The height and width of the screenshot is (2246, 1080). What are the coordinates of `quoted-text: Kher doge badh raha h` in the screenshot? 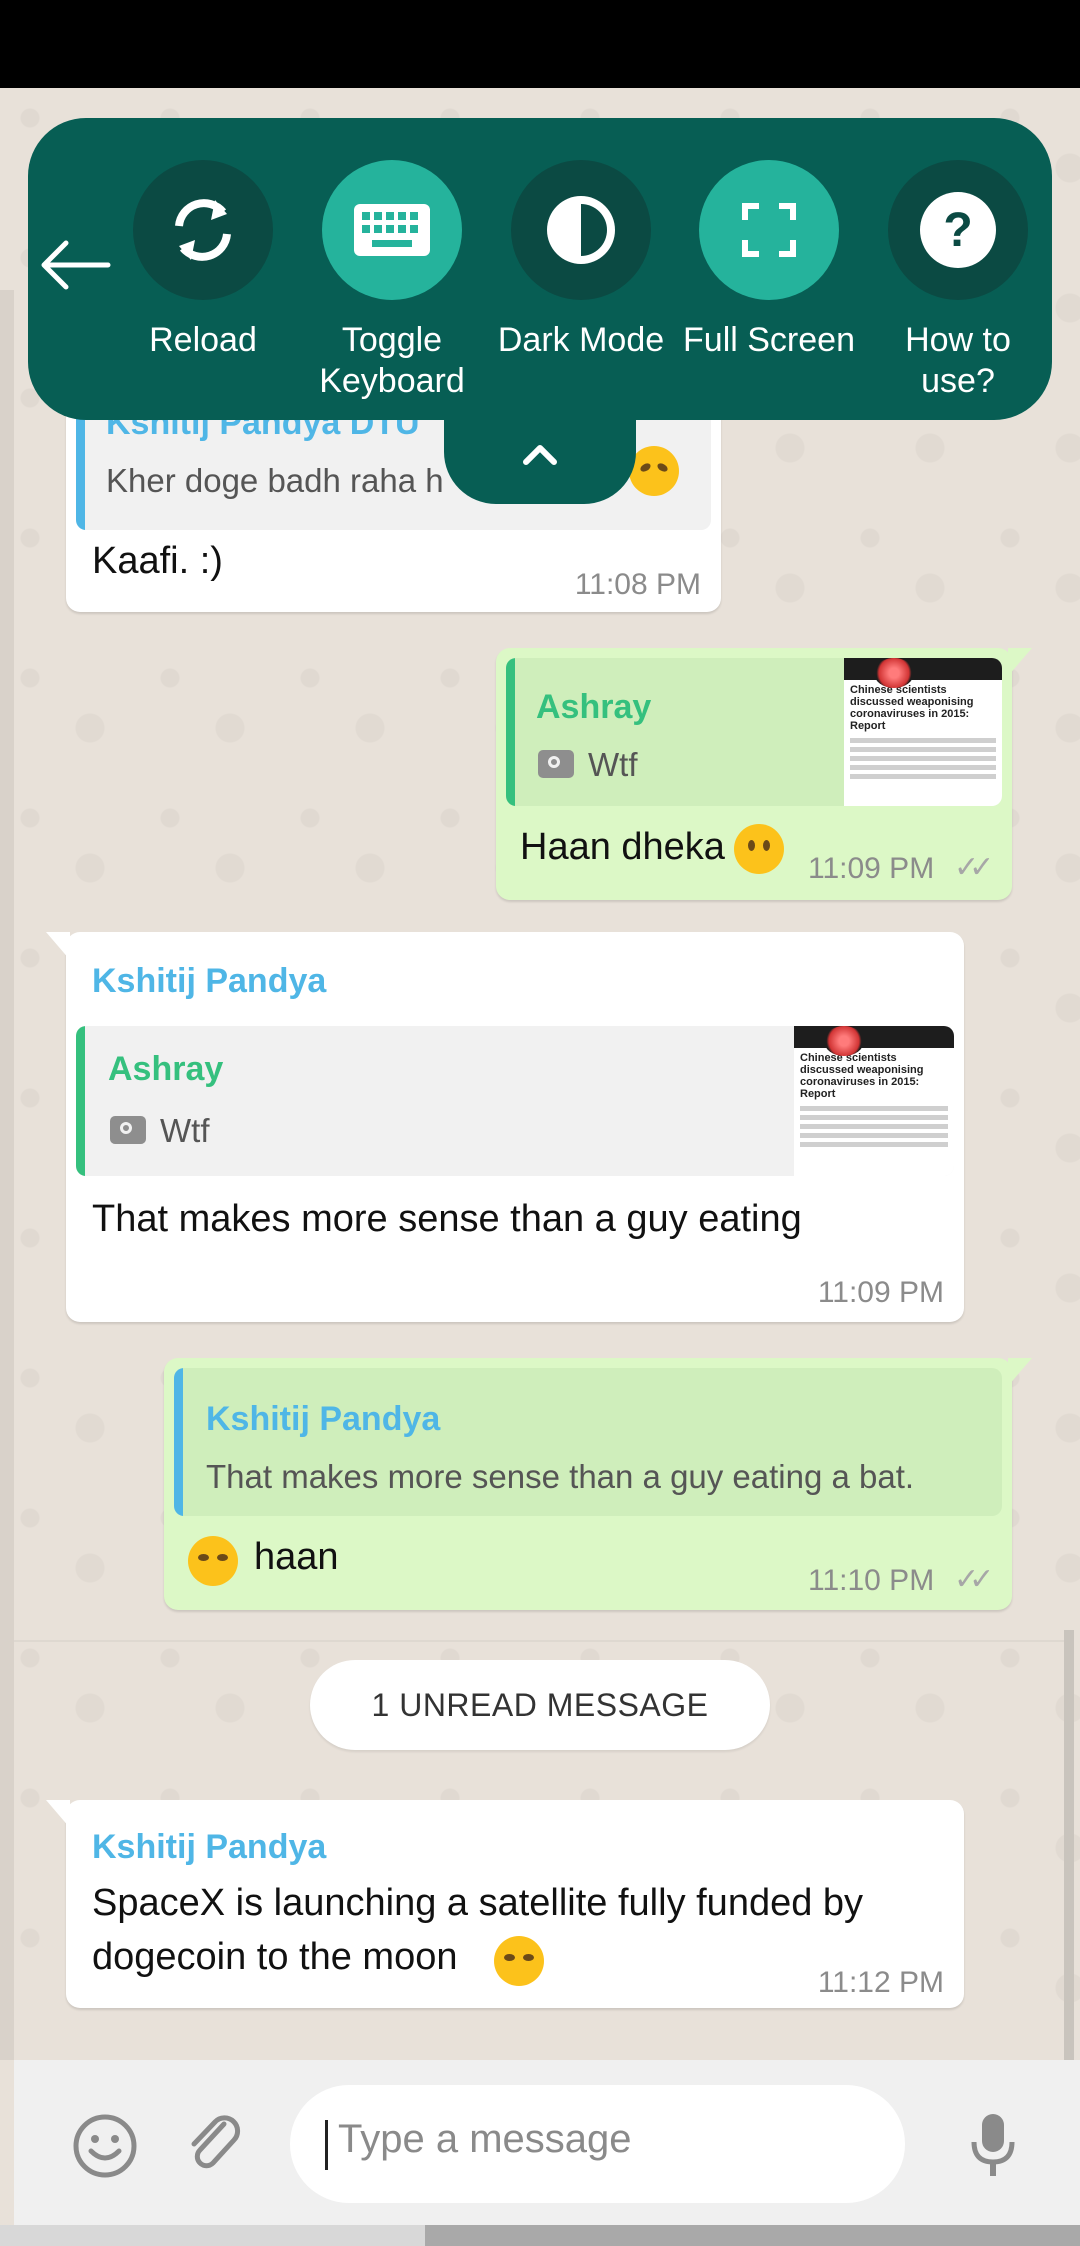 It's located at (275, 480).